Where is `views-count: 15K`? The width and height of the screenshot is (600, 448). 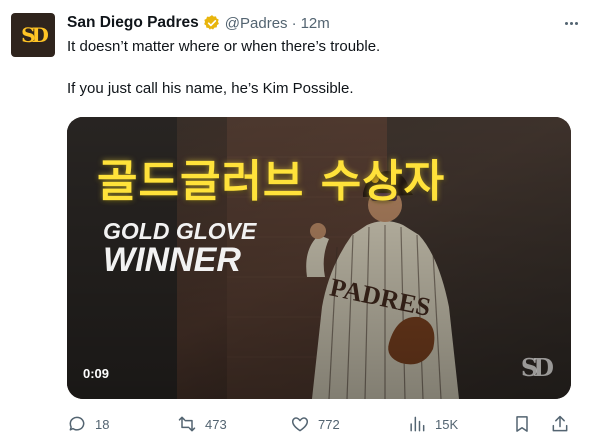
views-count: 15K is located at coordinates (447, 424).